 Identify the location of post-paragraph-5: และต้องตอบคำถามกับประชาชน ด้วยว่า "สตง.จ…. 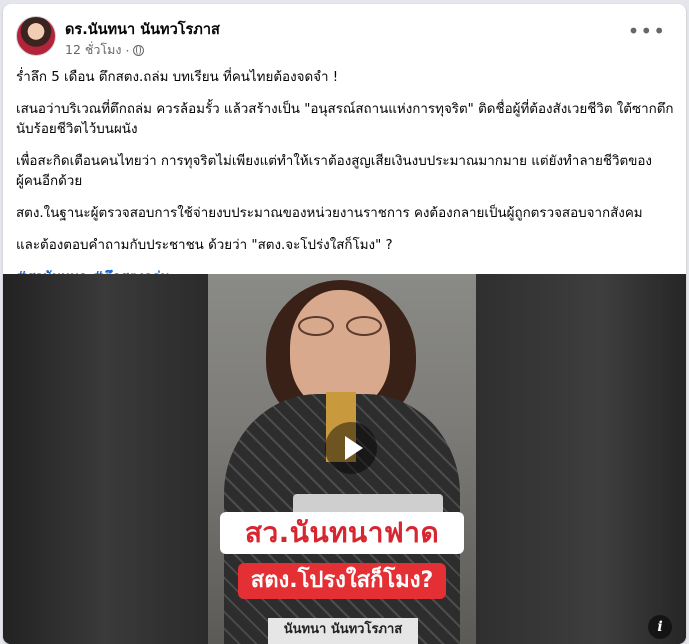
(204, 245).